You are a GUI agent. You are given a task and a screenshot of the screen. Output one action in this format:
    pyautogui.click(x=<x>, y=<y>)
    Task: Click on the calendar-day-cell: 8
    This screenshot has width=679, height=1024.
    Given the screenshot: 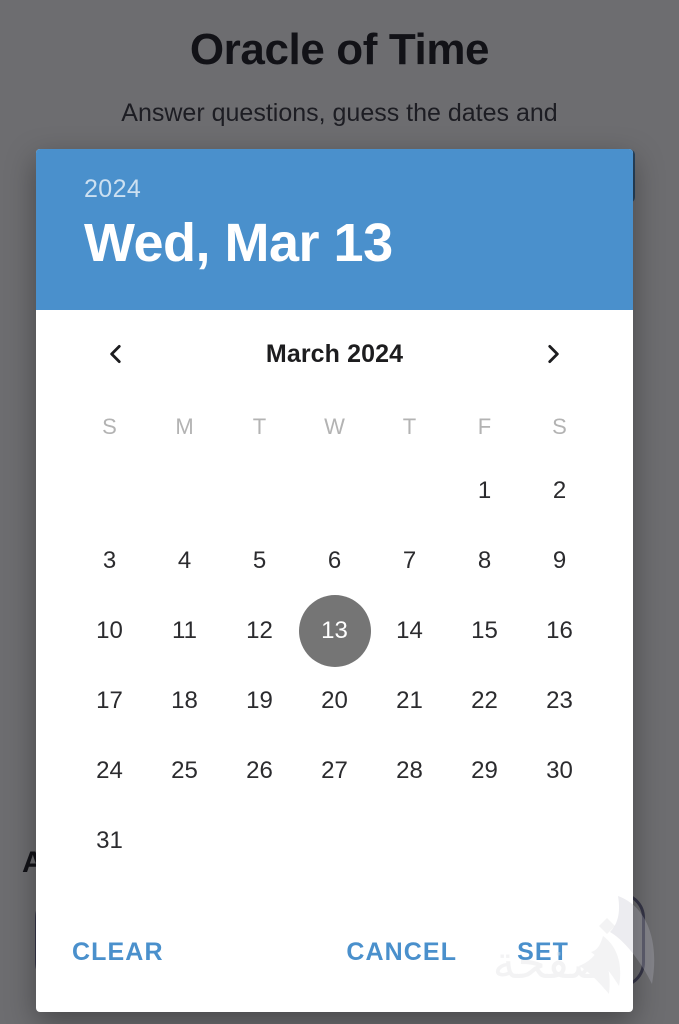 What is the action you would take?
    pyautogui.click(x=484, y=561)
    